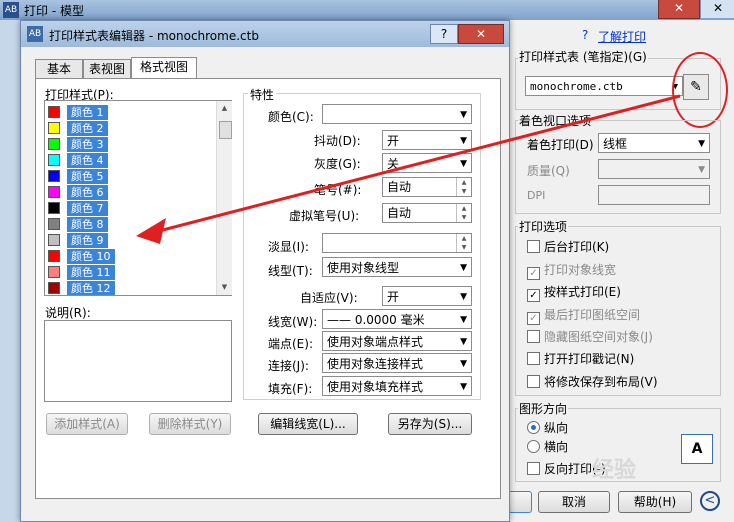 The height and width of the screenshot is (522, 734). I want to click on description-textarea, so click(138, 361).